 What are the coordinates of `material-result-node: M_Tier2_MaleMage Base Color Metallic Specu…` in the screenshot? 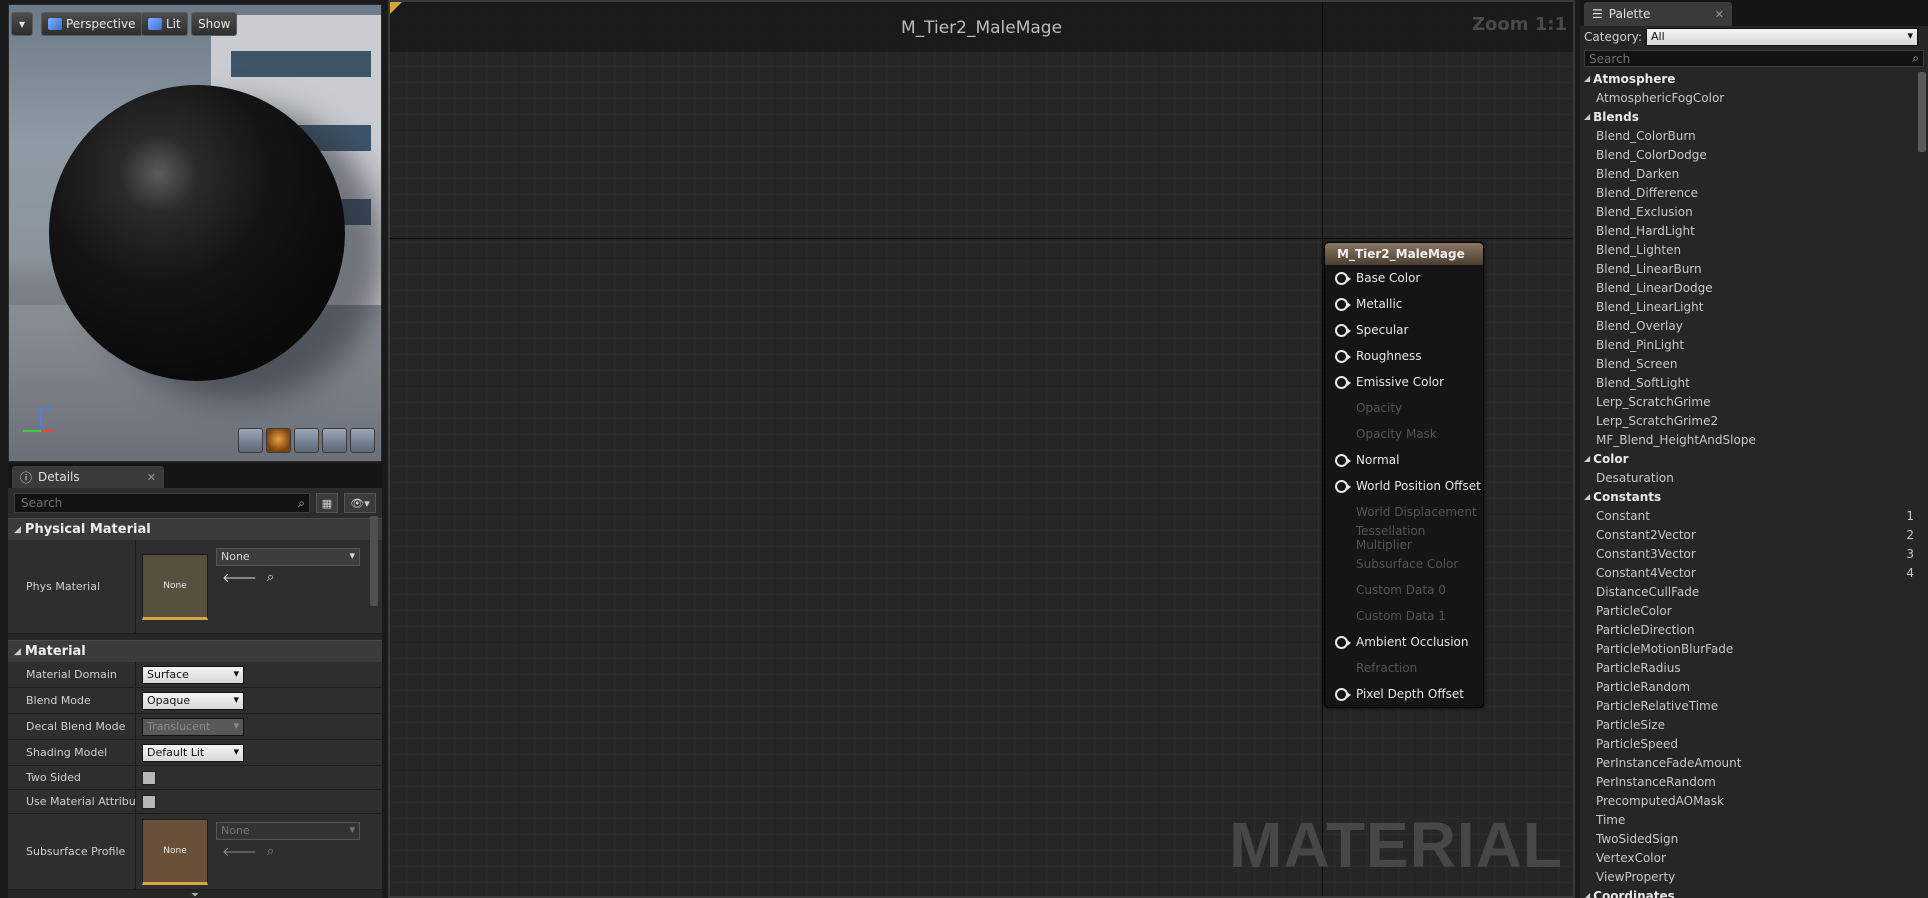 It's located at (1404, 475).